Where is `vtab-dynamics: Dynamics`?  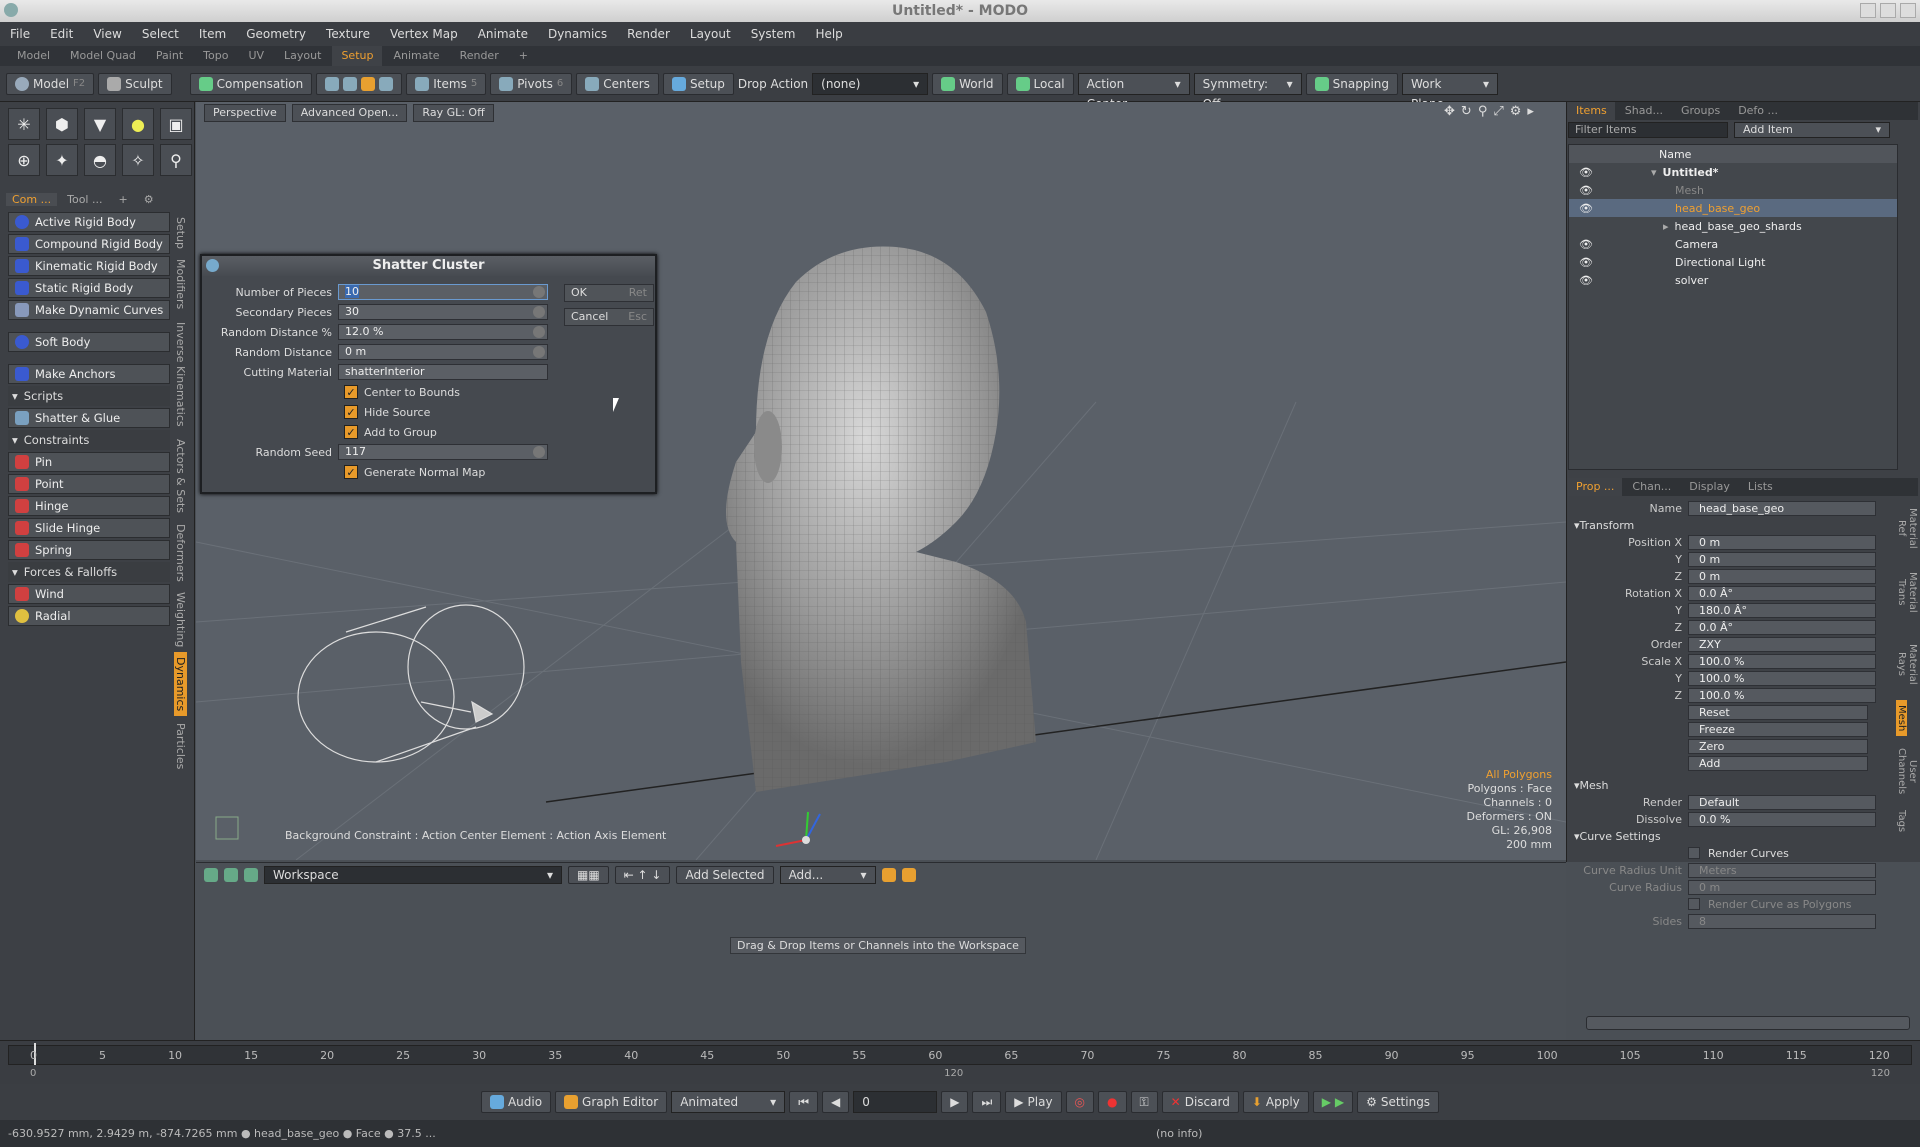 vtab-dynamics: Dynamics is located at coordinates (180, 684).